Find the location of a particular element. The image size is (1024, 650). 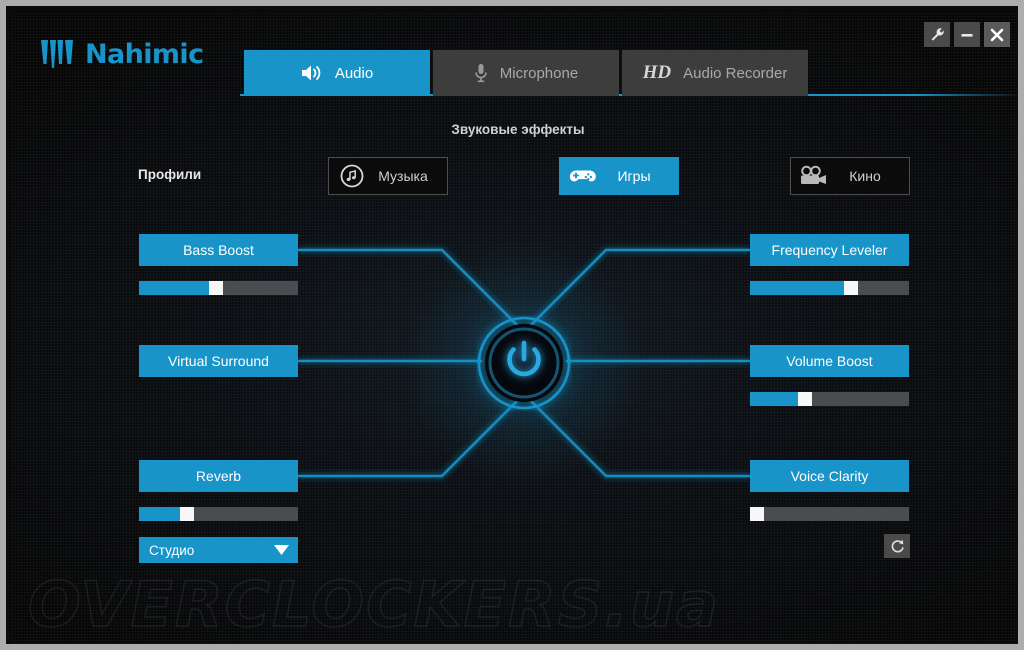

effect-reverb-button: Reverb is located at coordinates (218, 476).